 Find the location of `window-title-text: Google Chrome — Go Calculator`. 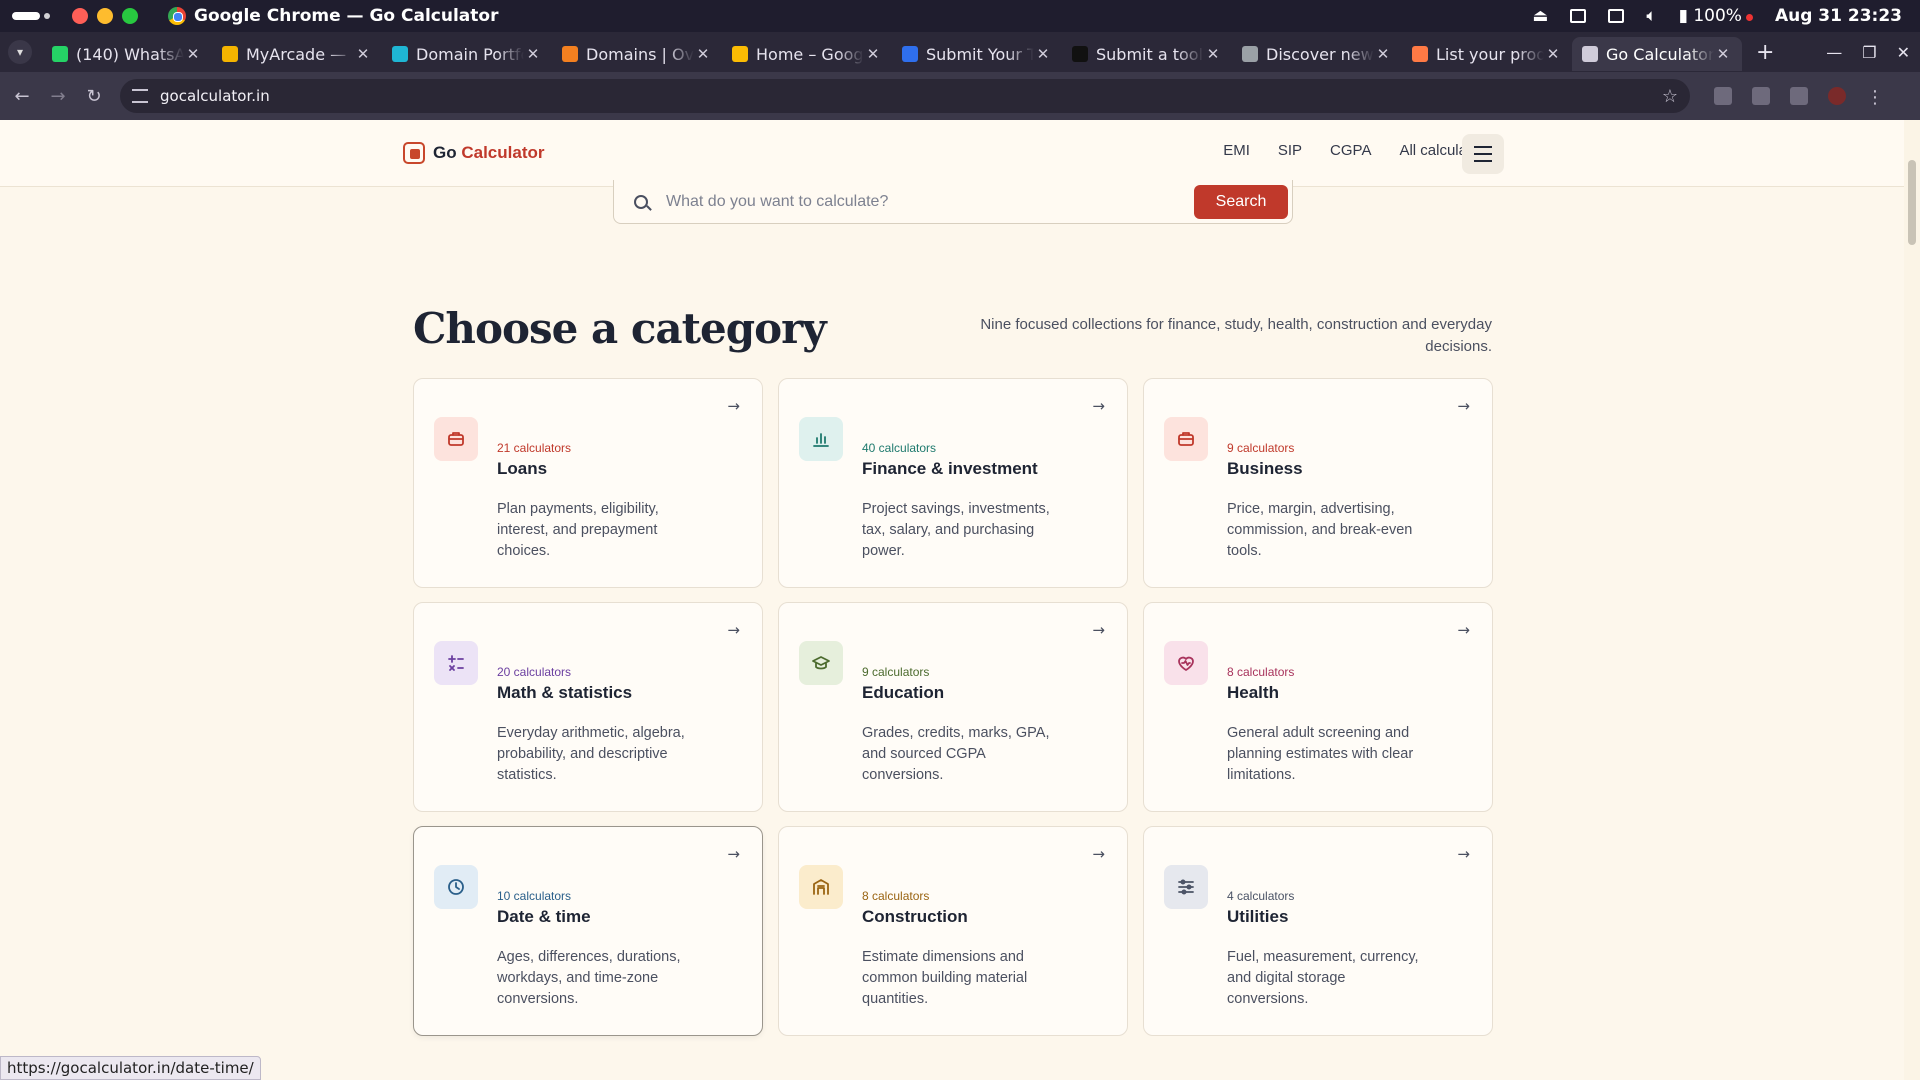

window-title-text: Google Chrome — Go Calculator is located at coordinates (346, 16).